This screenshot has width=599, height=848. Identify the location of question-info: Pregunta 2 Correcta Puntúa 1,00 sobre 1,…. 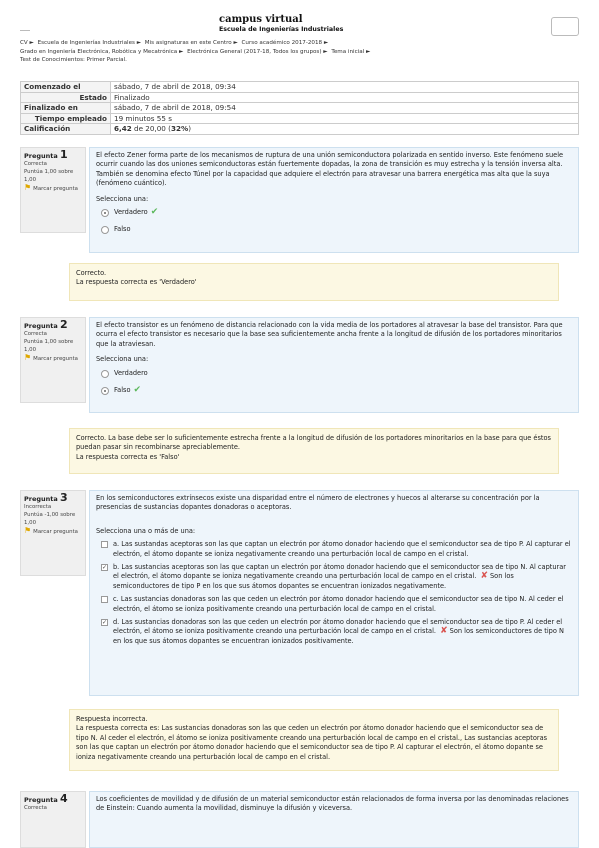
(53, 360).